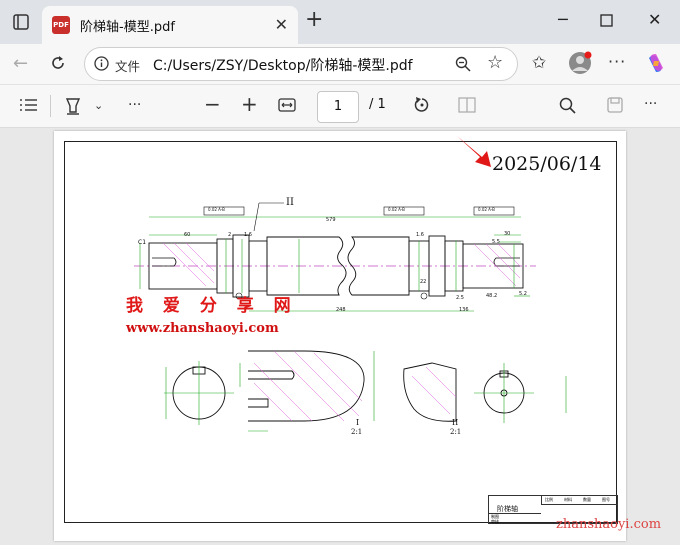  What do you see at coordinates (422, 106) in the screenshot?
I see `rotate-icon` at bounding box center [422, 106].